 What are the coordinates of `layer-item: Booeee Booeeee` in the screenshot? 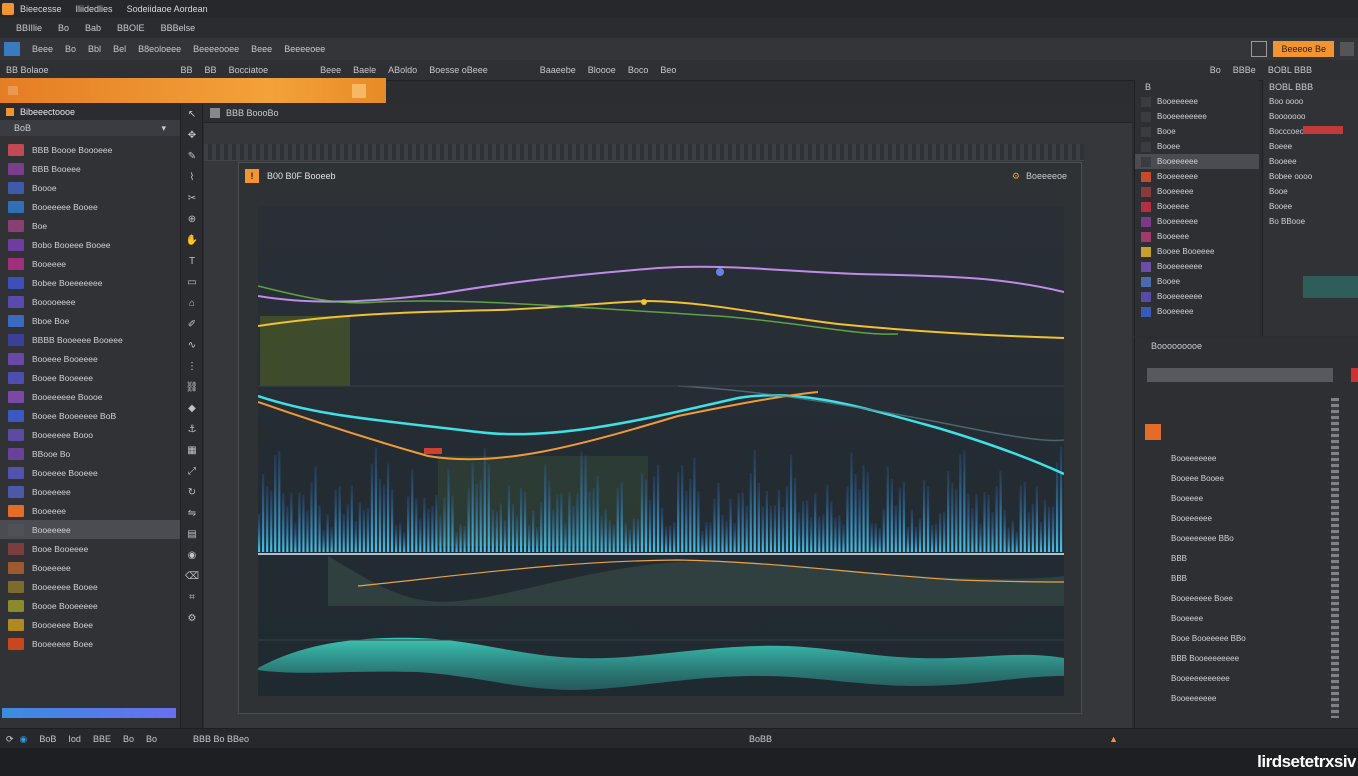 It's located at (90, 358).